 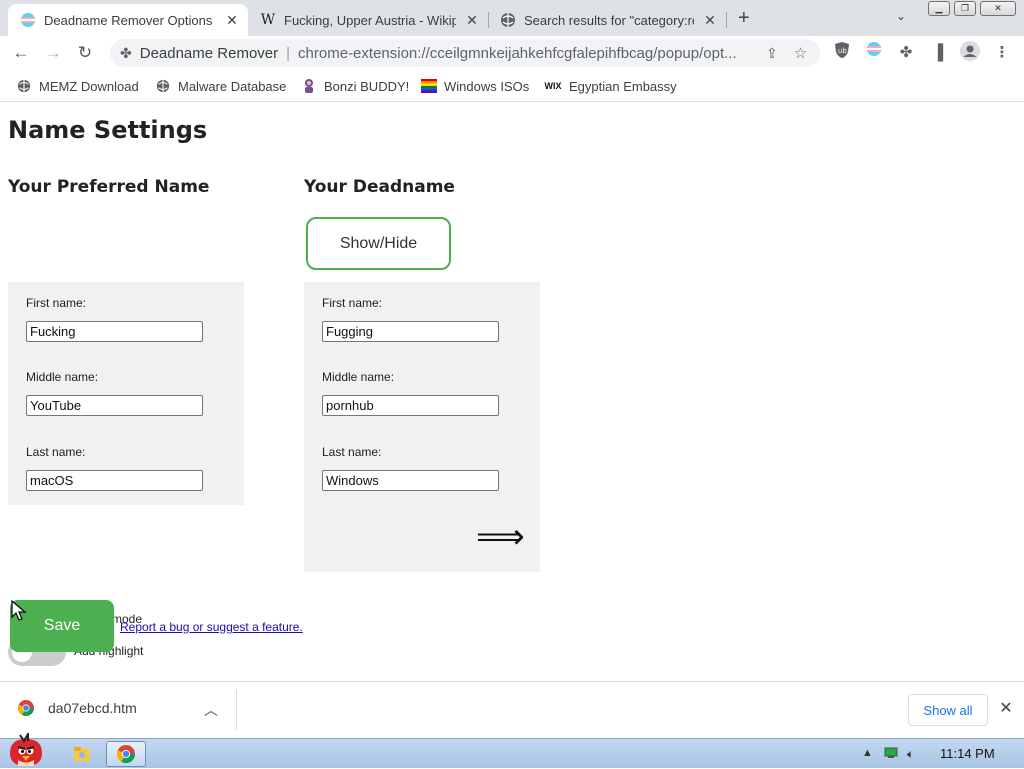 I want to click on tab-title: Search results for "category:re, so click(x=609, y=20).